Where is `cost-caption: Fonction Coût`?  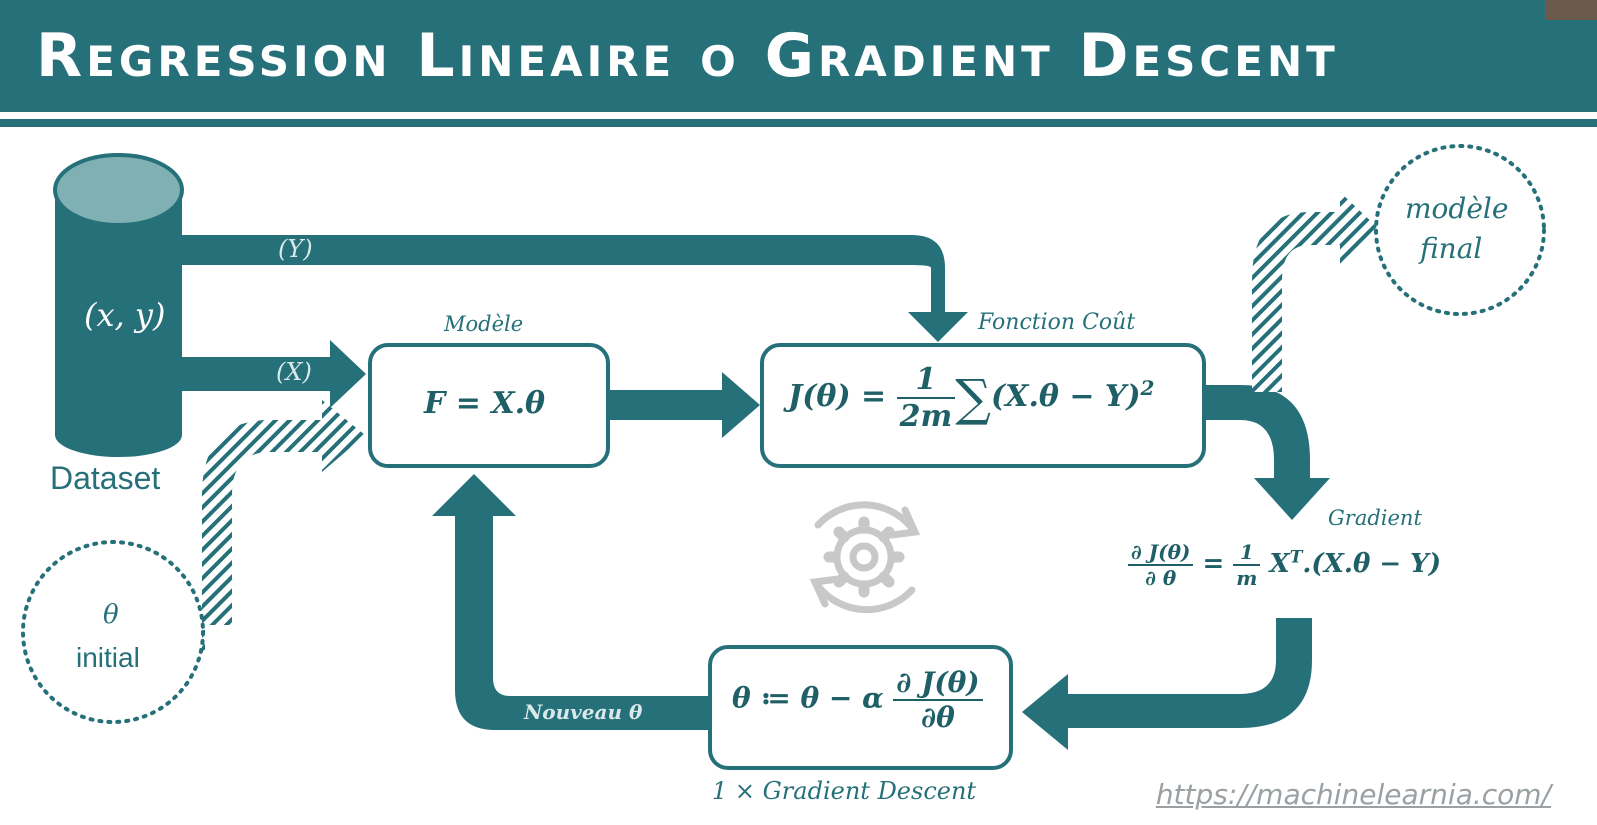
cost-caption: Fonction Coût is located at coordinates (1057, 322).